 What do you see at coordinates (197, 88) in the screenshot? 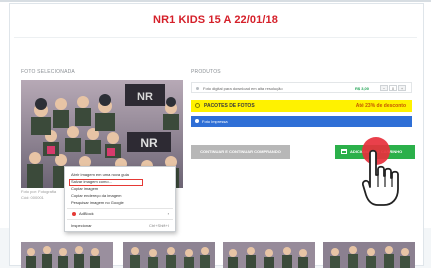
I see `radio-icon` at bounding box center [197, 88].